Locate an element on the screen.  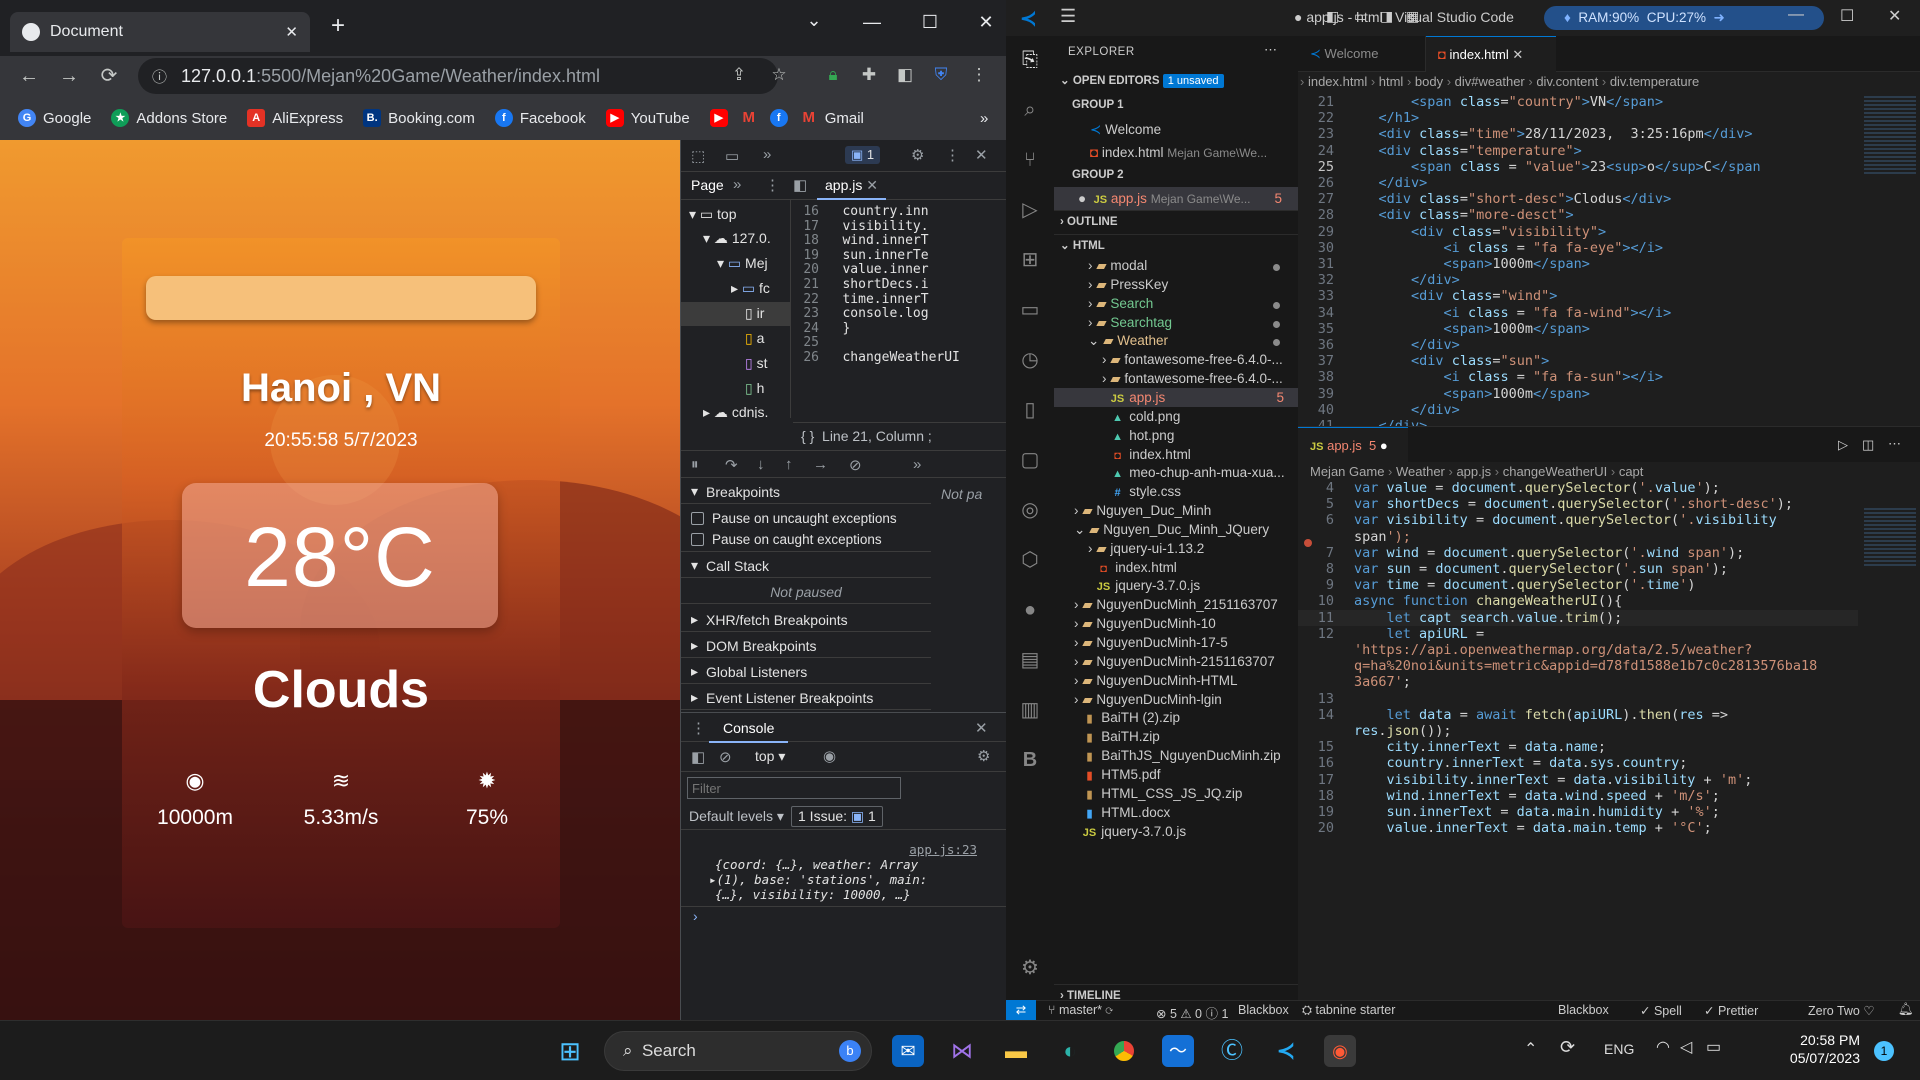
timeline-icon: ◷ is located at coordinates (1030, 360).